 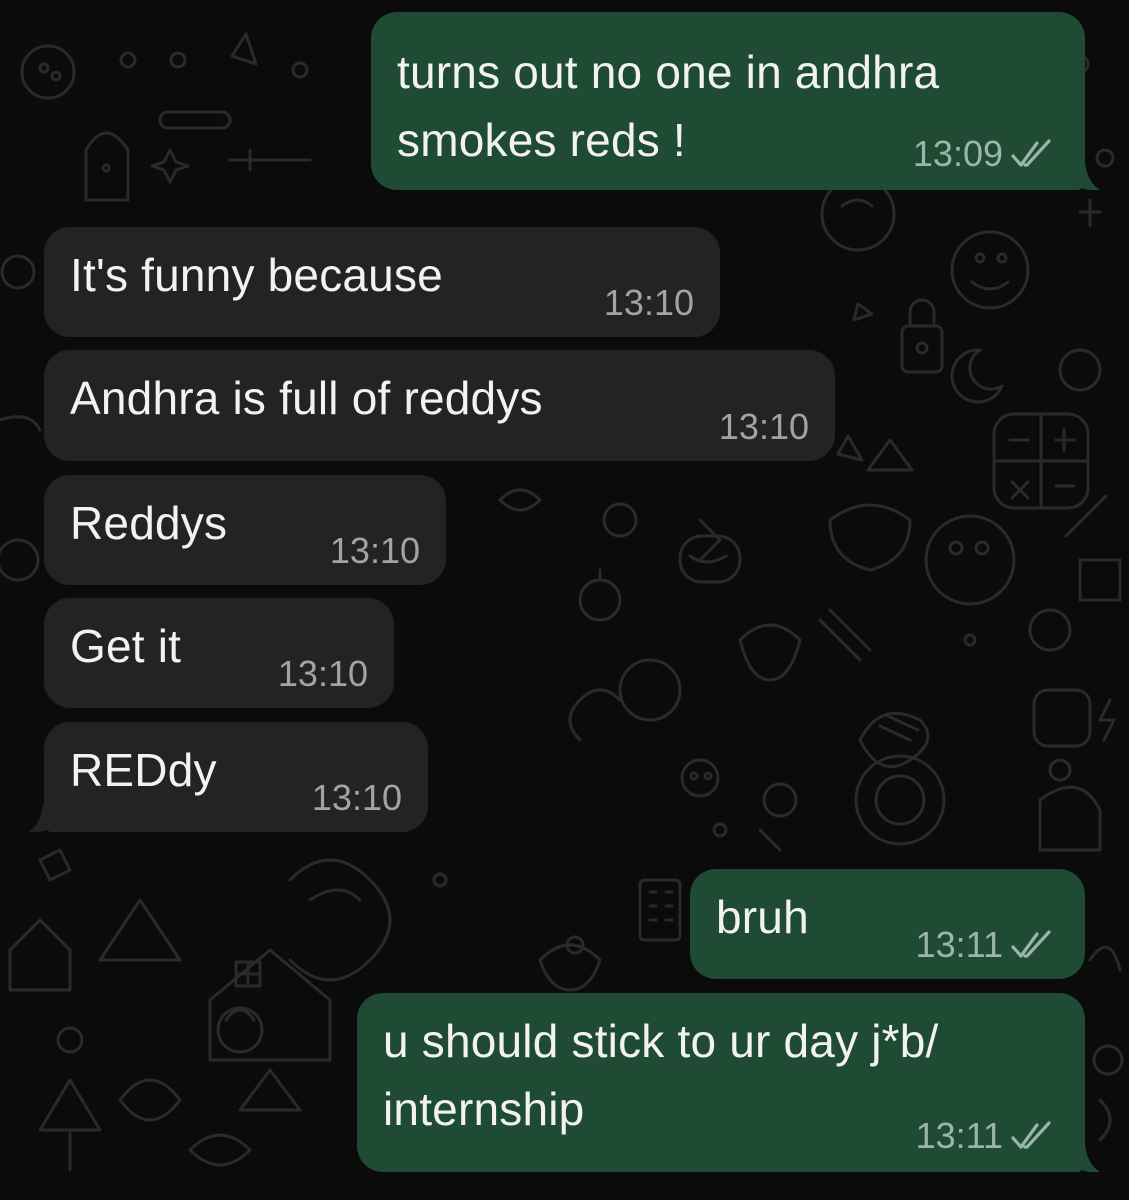 I want to click on message-text-line: turns out no one in andhra, so click(x=668, y=72).